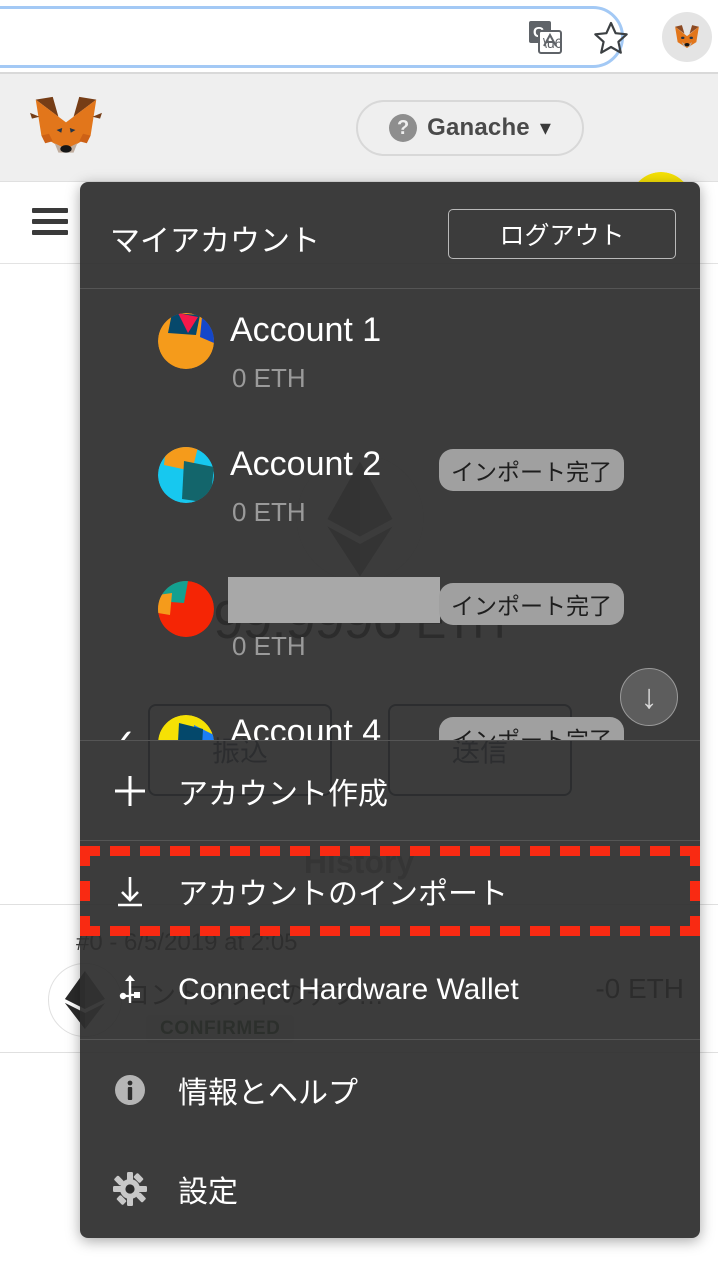 This screenshot has width=718, height=1264. I want to click on list-item: Account 1 0 ETH, so click(390, 356).